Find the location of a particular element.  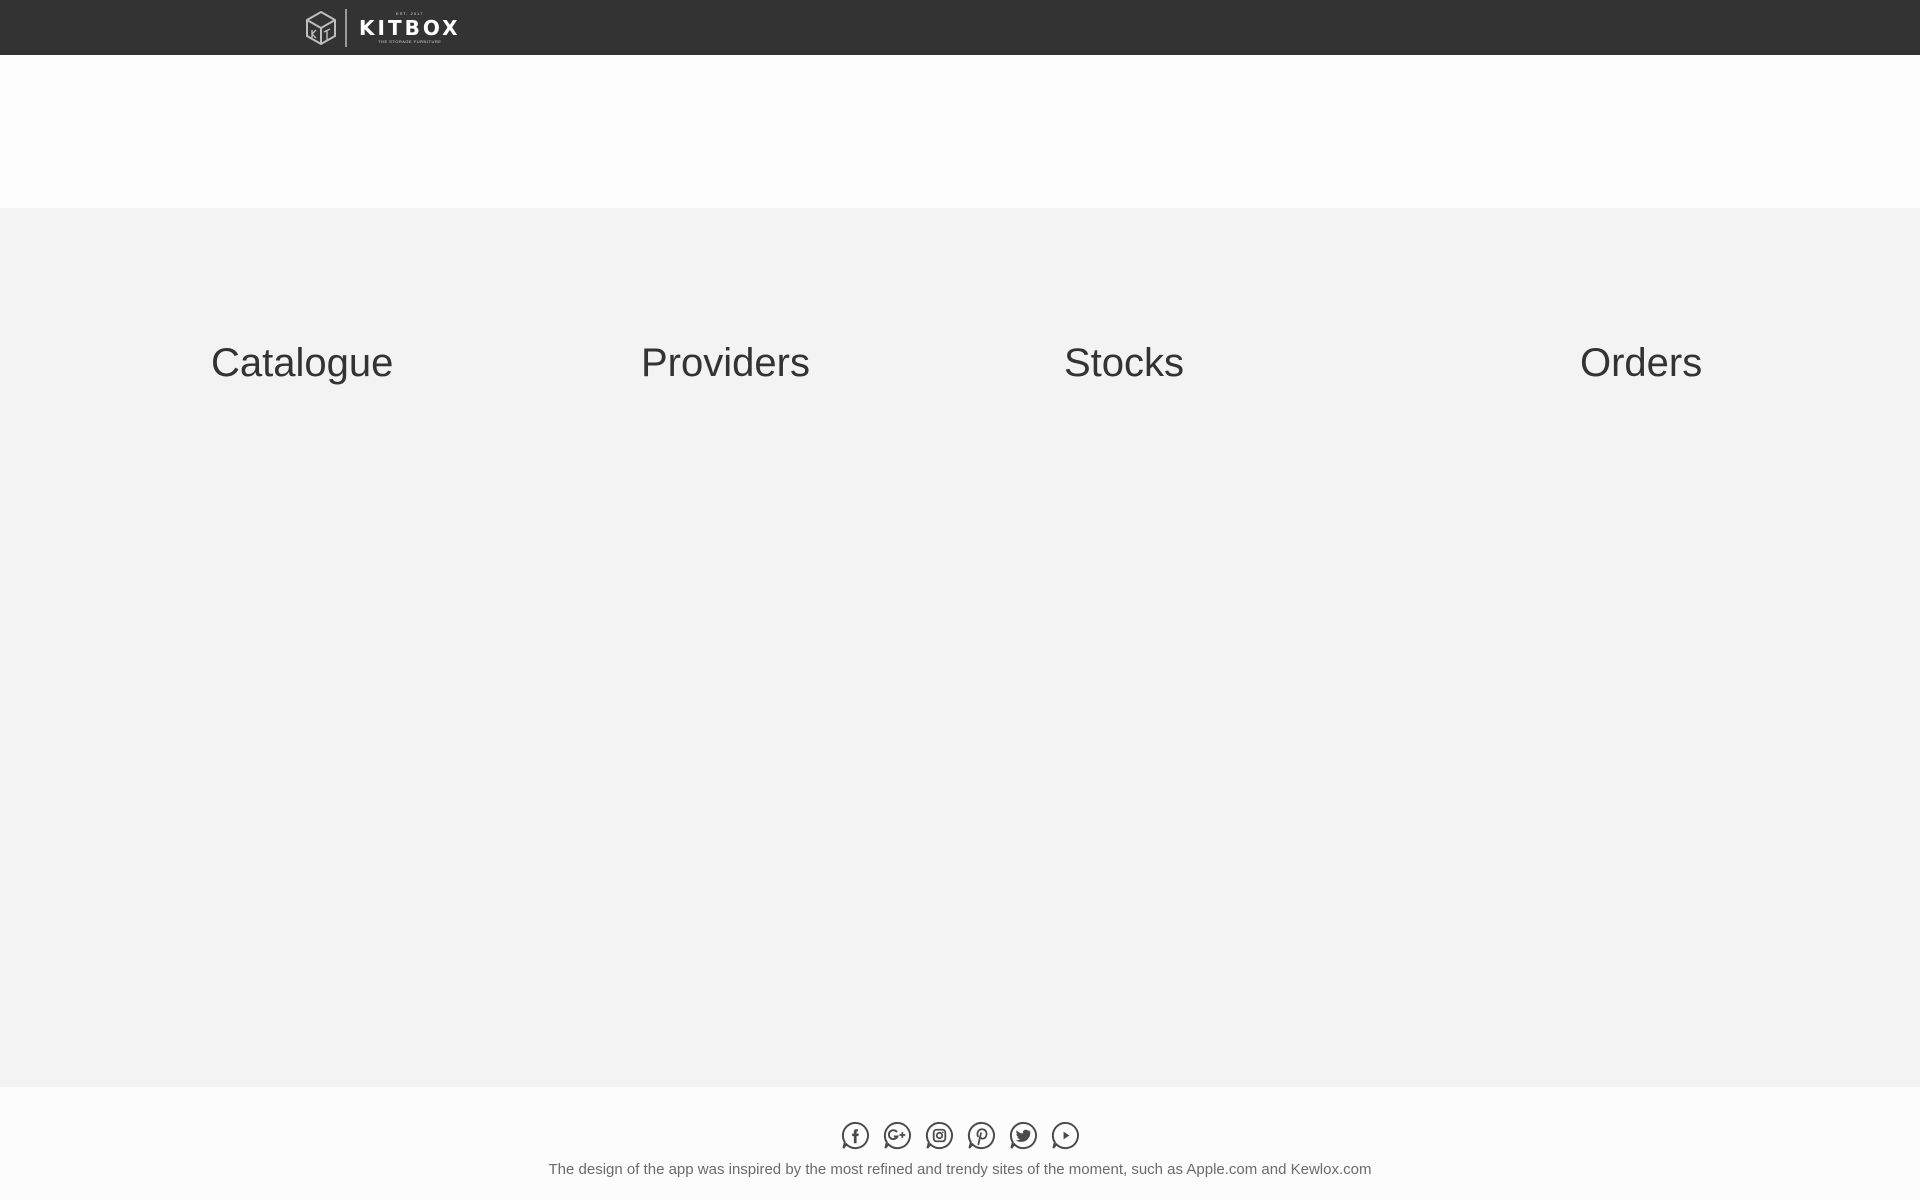

hero-banner is located at coordinates (960, 131).